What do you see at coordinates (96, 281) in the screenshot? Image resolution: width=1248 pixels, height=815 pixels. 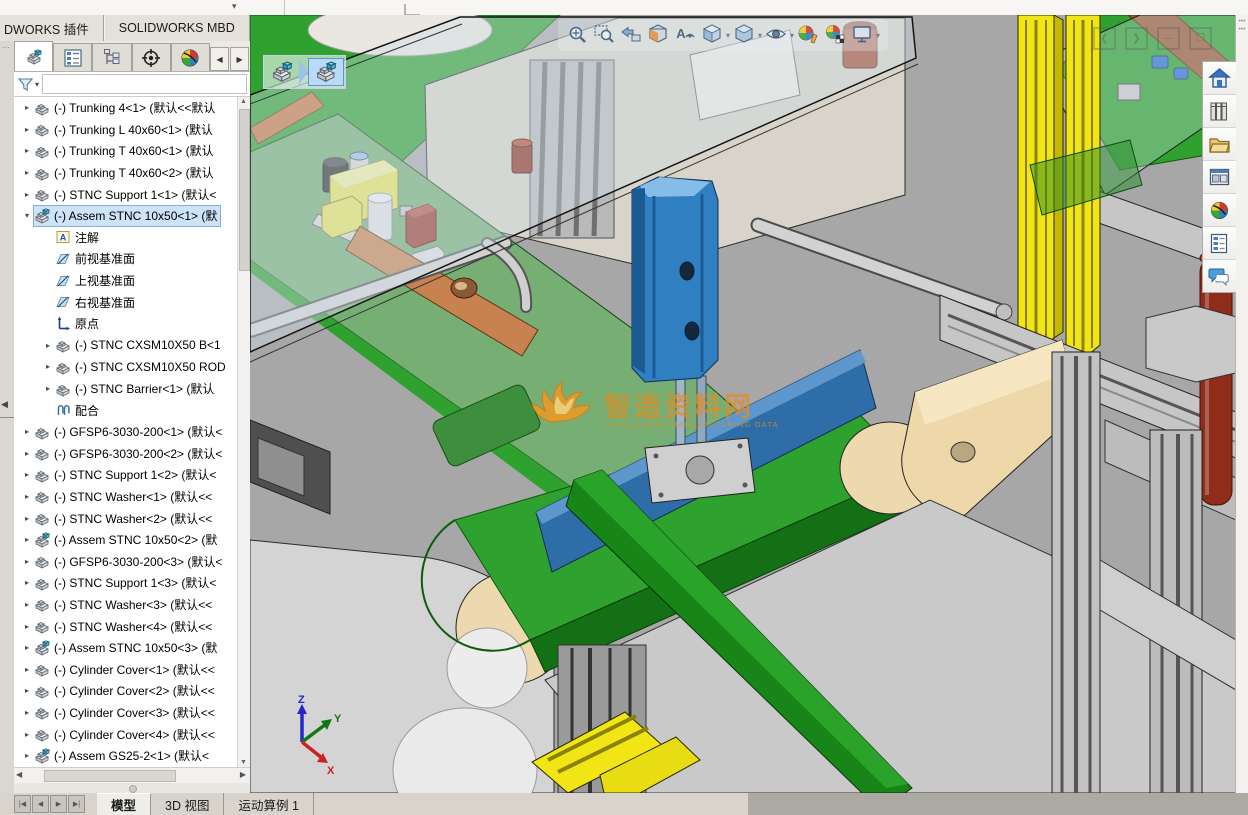 I see `tree-item: 上视基准面` at bounding box center [96, 281].